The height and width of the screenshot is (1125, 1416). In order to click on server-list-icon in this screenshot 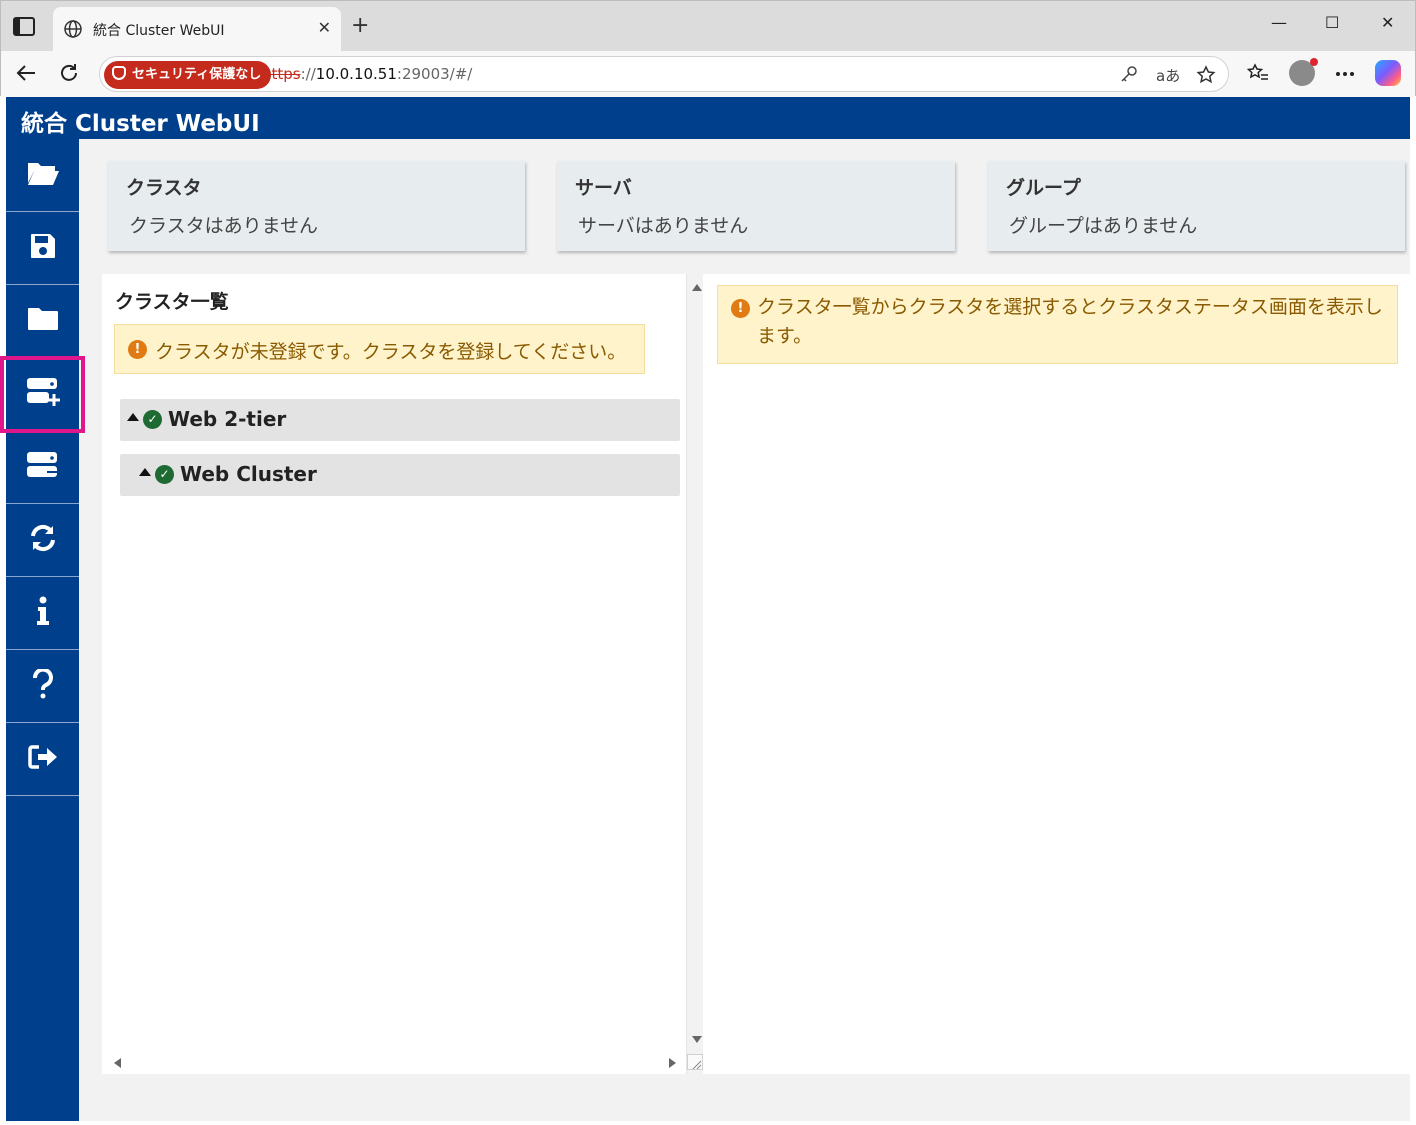, I will do `click(43, 467)`.